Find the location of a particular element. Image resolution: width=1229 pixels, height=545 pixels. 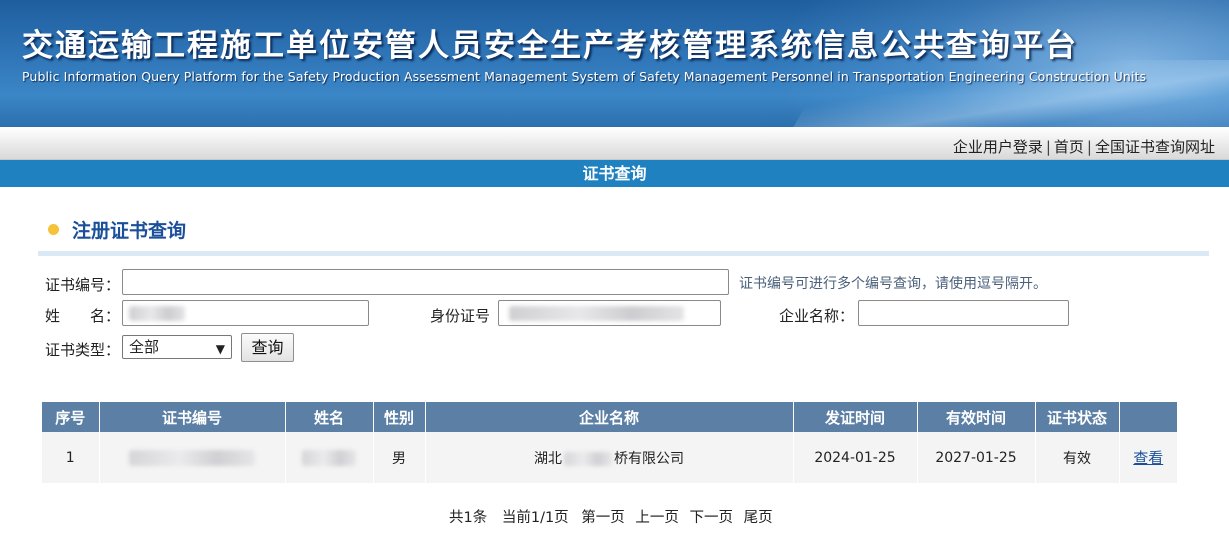

last-page-link: 尾页 is located at coordinates (758, 518).